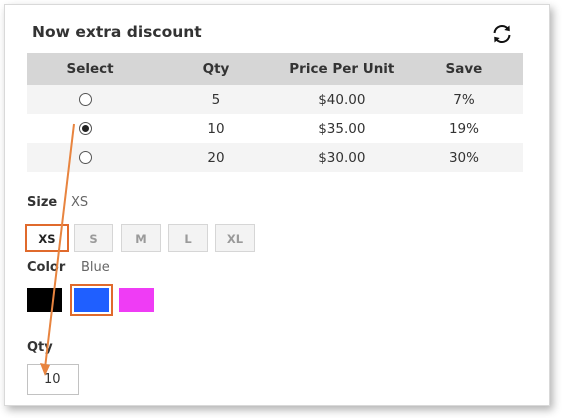  What do you see at coordinates (47, 238) in the screenshot?
I see `size-option-xs: XS` at bounding box center [47, 238].